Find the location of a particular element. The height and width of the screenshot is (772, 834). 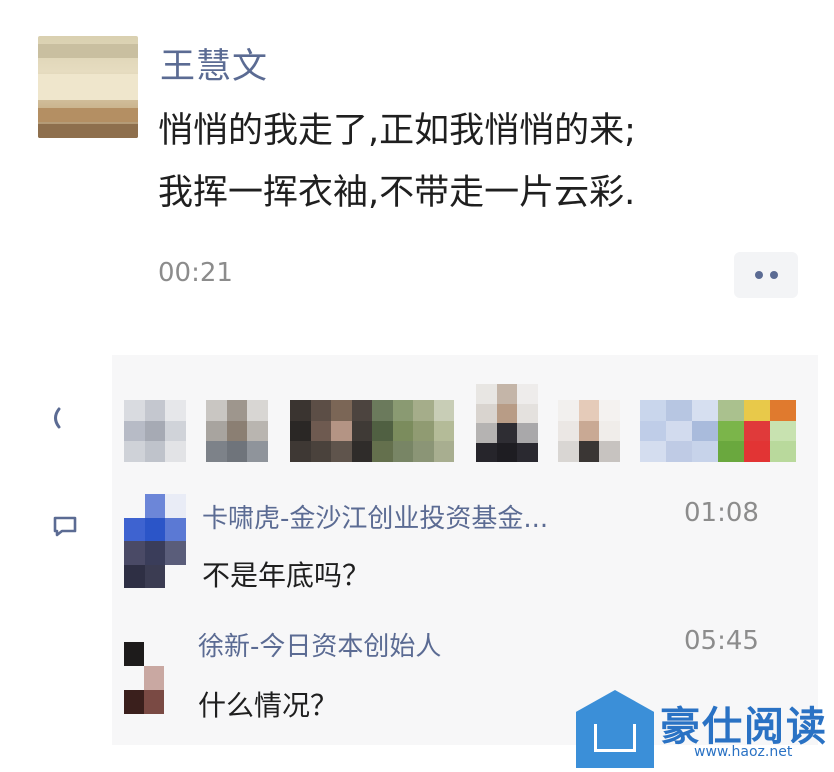

comment-text: 什么情况？ is located at coordinates (268, 705).